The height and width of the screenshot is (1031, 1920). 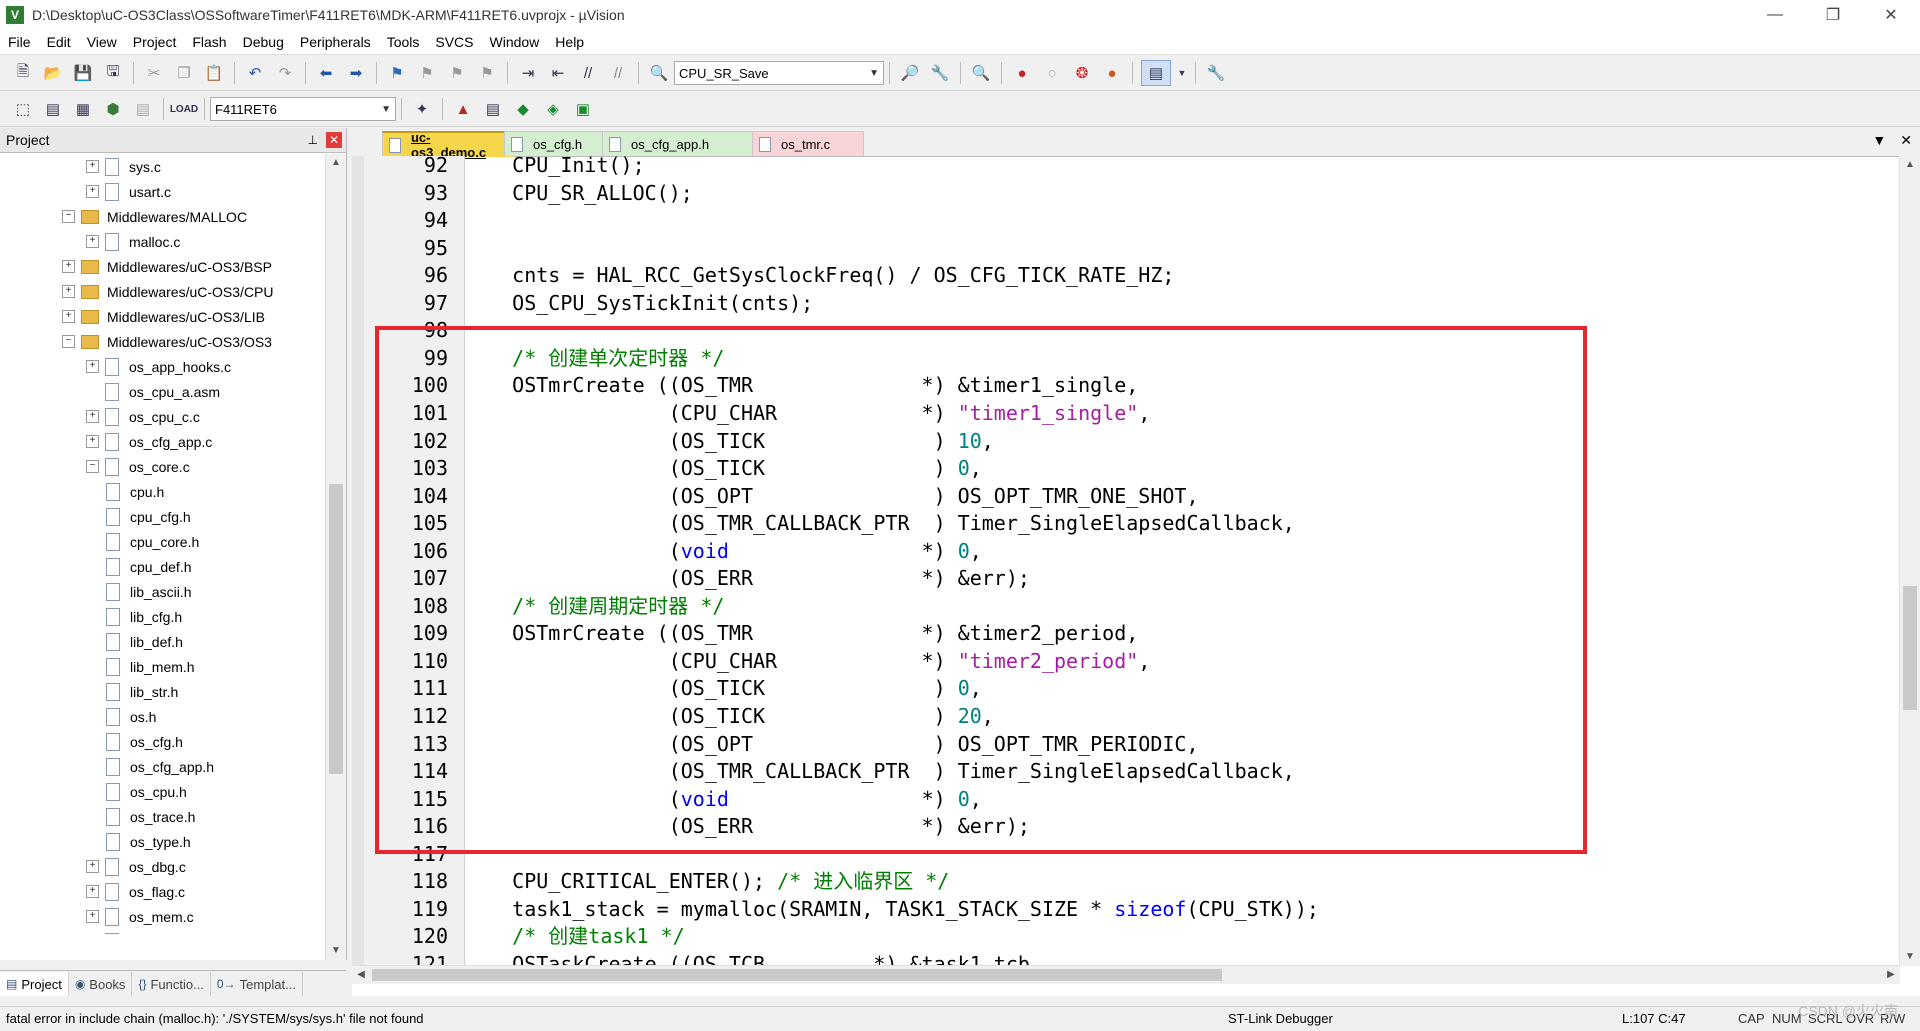 I want to click on bookmark-icon: ⚑, so click(x=397, y=73).